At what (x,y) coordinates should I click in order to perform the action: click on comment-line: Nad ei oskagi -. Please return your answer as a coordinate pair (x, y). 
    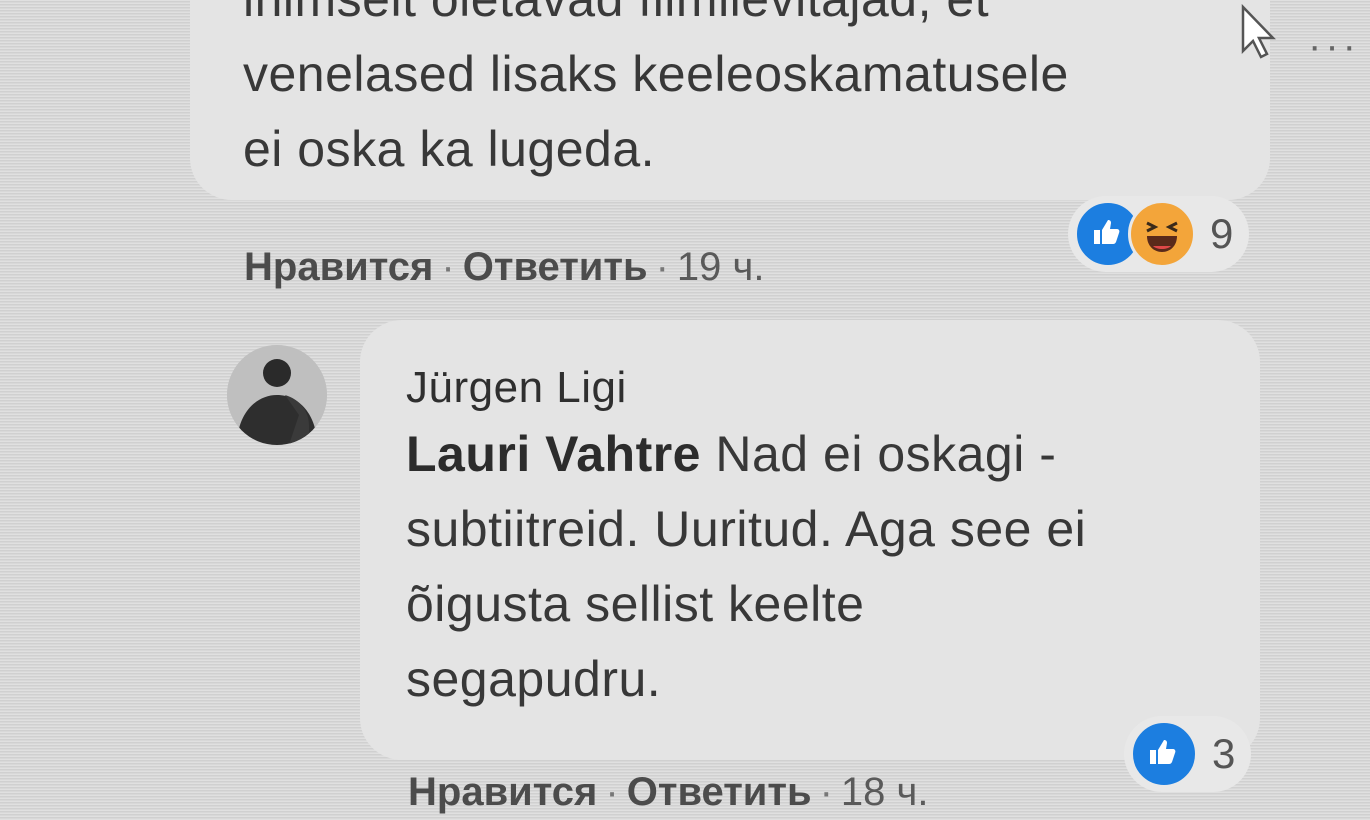
    Looking at the image, I should click on (879, 454).